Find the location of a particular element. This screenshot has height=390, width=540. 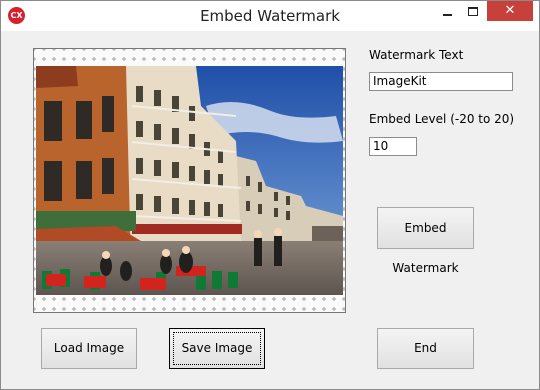

end-button: End is located at coordinates (425, 348).